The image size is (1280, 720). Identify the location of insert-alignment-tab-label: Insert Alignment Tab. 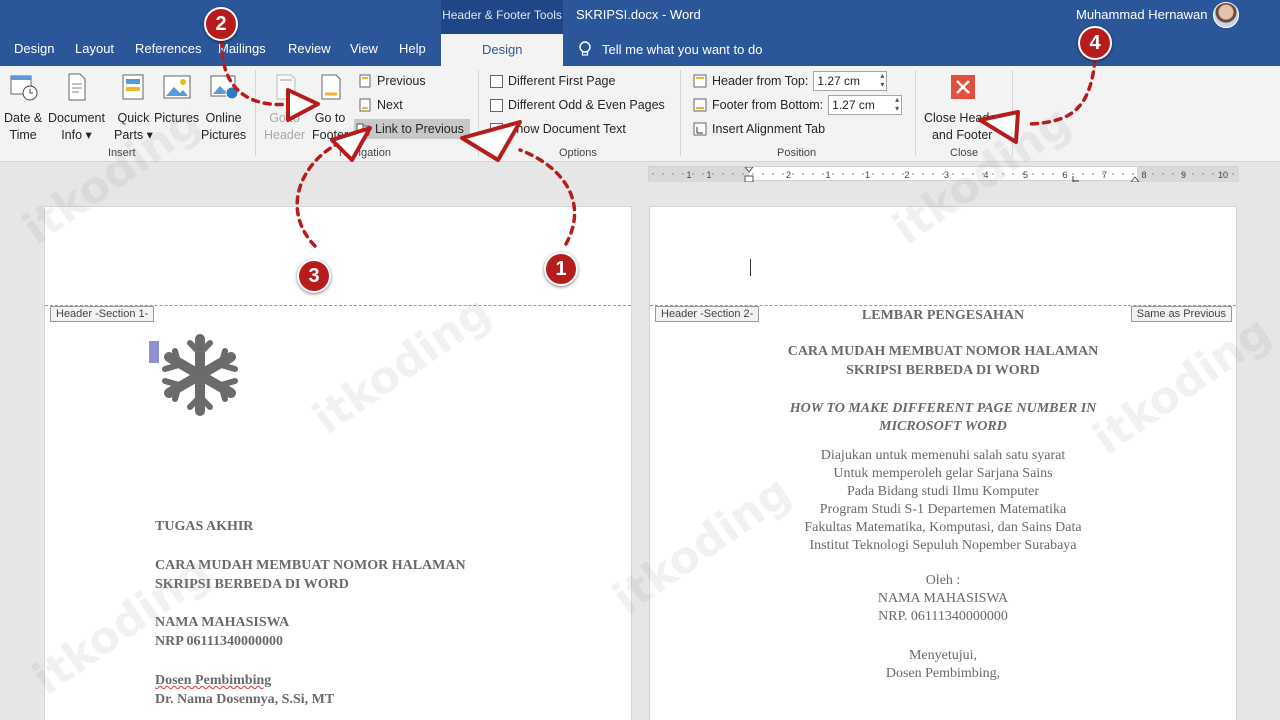
(769, 129).